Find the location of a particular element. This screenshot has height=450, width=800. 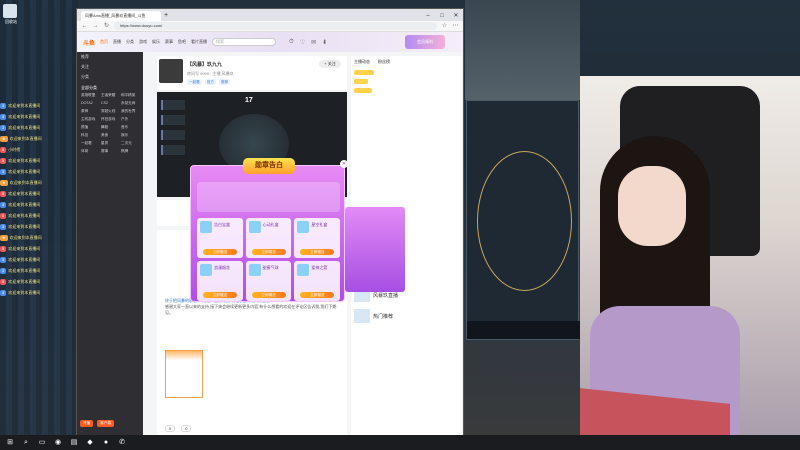

category-link: 和平精英 is located at coordinates (130, 95).